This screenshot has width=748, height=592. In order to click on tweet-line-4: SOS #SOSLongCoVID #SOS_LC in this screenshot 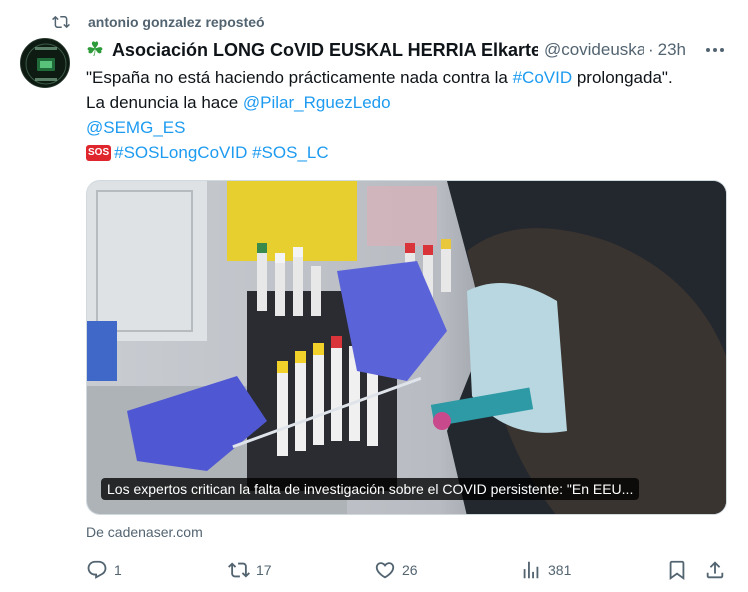, I will do `click(411, 152)`.